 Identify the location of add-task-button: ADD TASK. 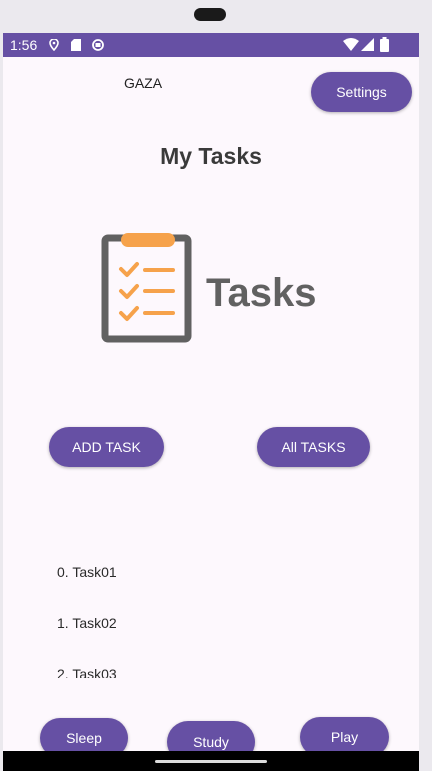
(106, 447).